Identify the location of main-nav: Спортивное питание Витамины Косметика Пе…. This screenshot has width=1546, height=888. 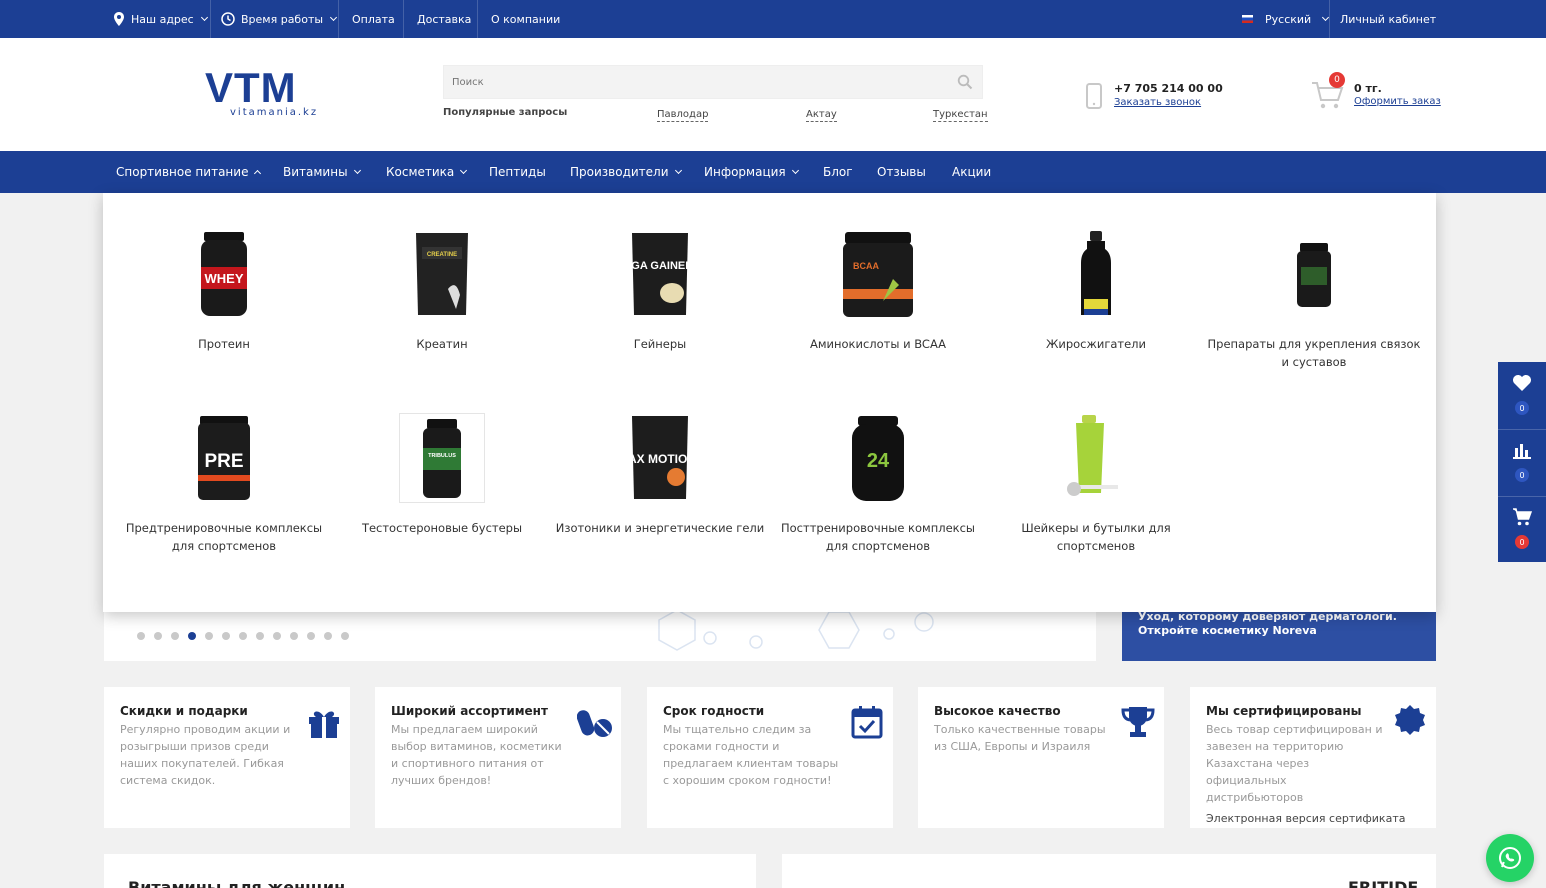
(773, 172).